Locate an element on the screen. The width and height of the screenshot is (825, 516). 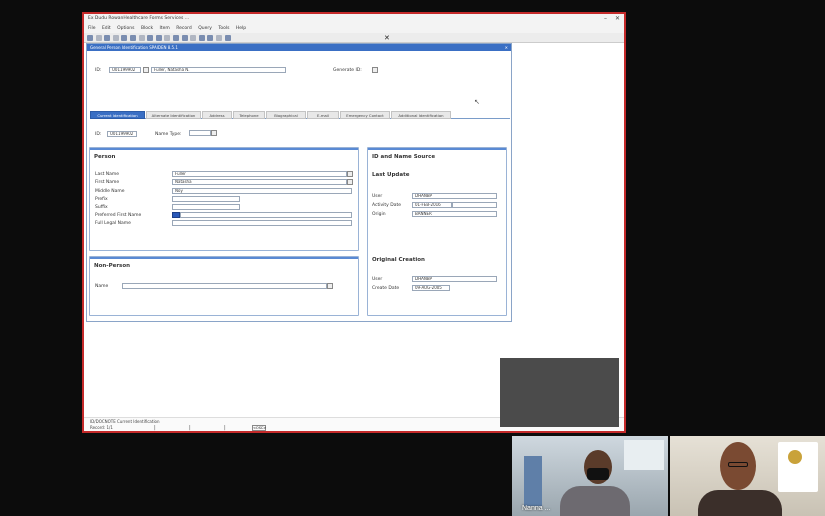
person-panel-accent is located at coordinates (224, 149).